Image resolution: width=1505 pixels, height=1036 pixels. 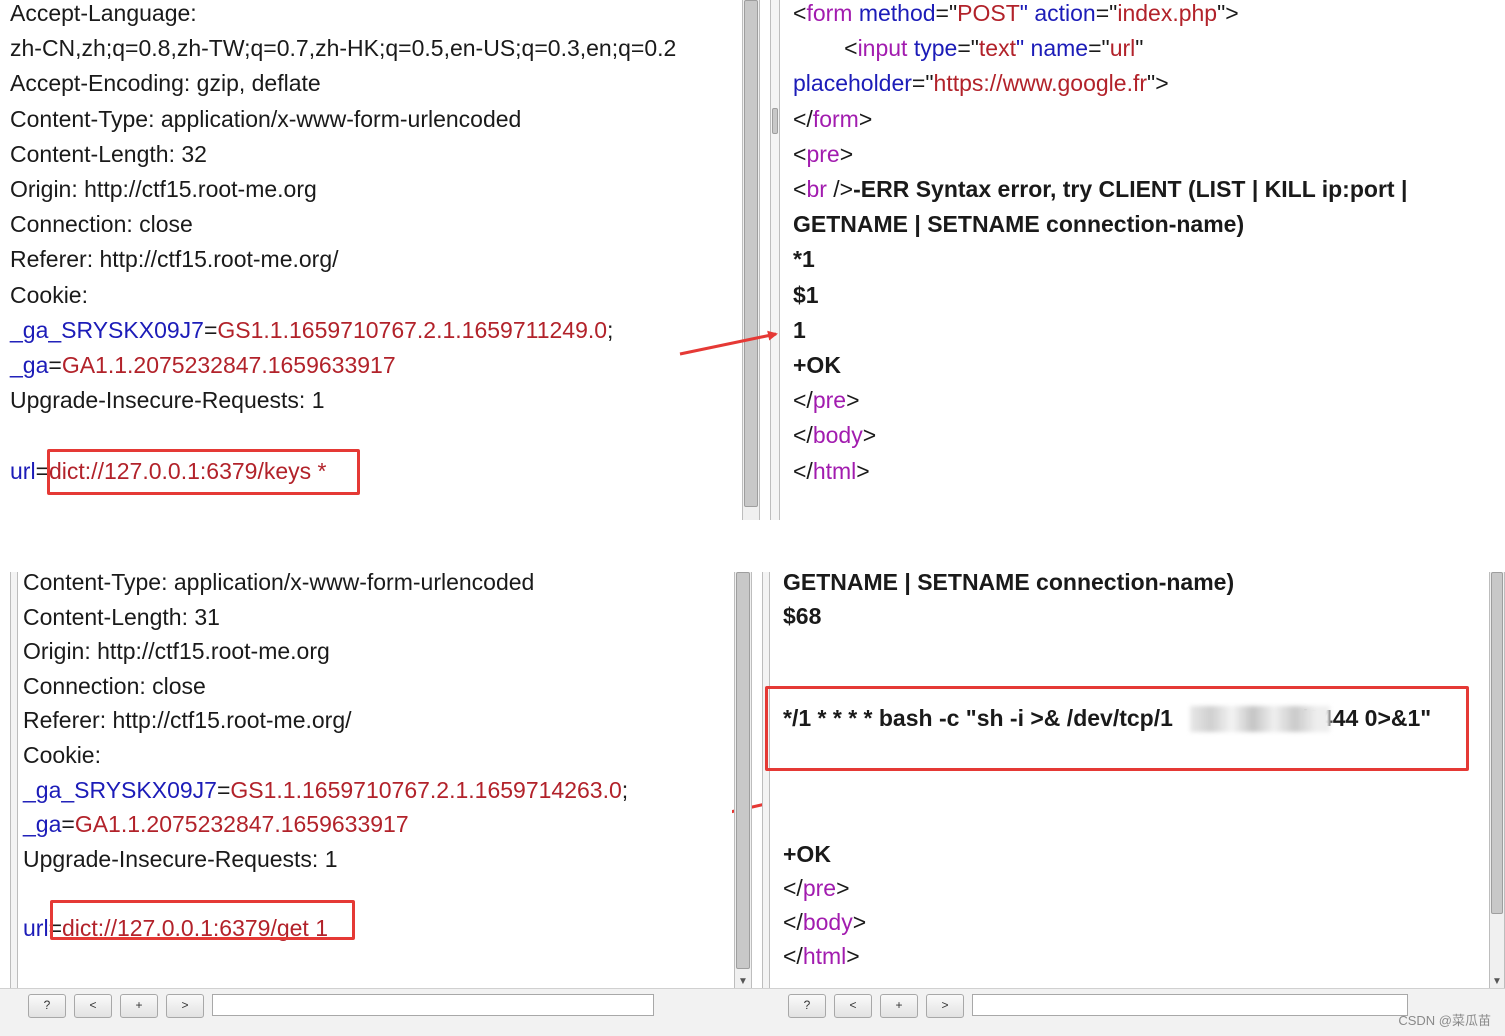 What do you see at coordinates (163, 189) in the screenshot?
I see `code-line: Origin: http://ctf15.root-me.org` at bounding box center [163, 189].